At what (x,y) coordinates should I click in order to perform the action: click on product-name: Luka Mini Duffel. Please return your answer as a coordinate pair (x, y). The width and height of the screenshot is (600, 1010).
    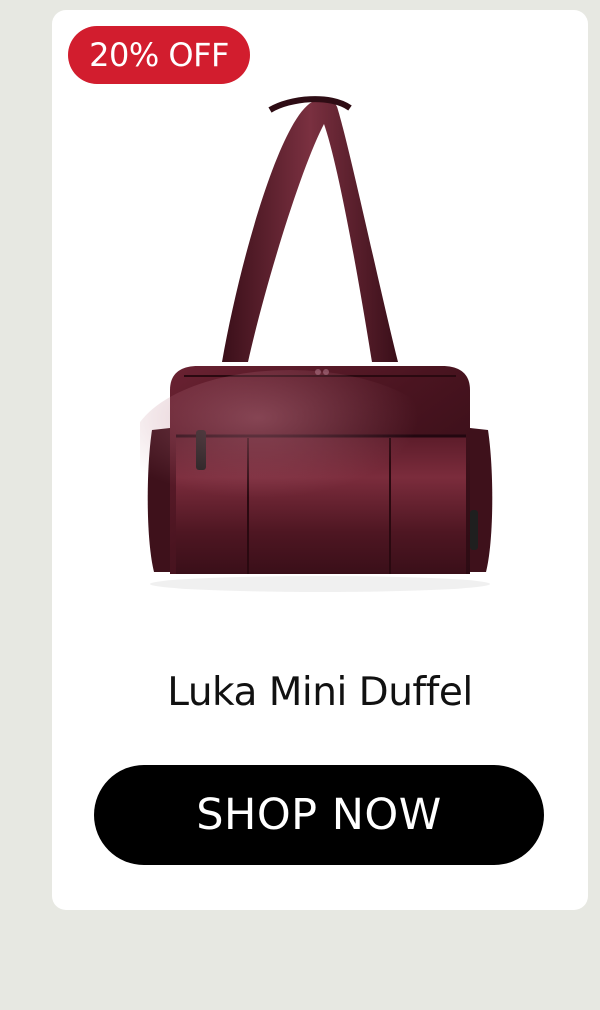
    Looking at the image, I should click on (320, 692).